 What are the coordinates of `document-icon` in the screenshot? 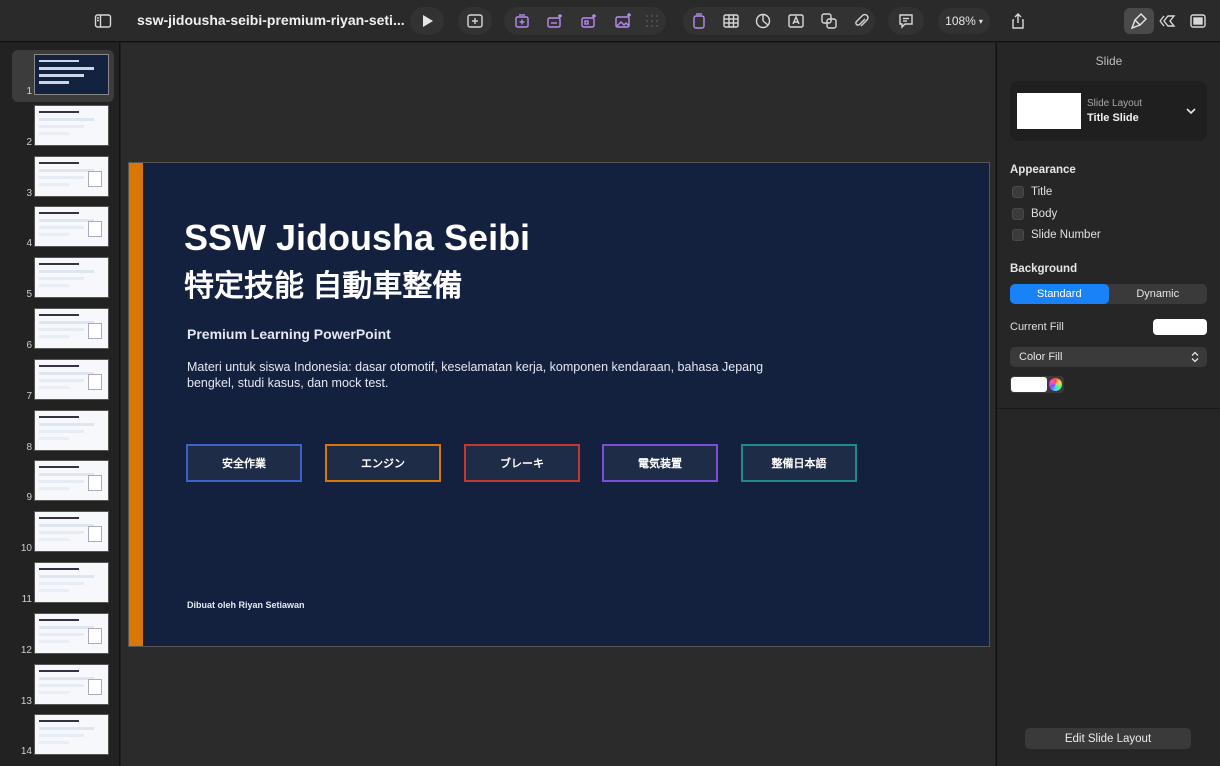 It's located at (1198, 21).